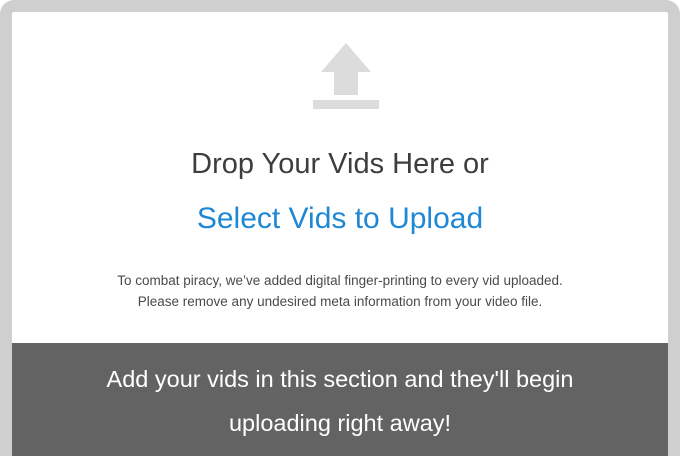  I want to click on info-banner-line: uploading right away!, so click(340, 423).